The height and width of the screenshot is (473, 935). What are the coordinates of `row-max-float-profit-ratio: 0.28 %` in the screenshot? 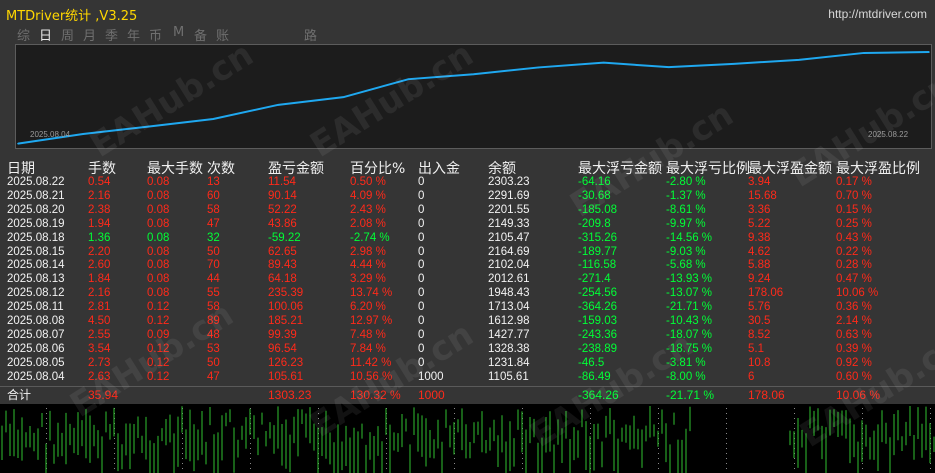 It's located at (854, 265).